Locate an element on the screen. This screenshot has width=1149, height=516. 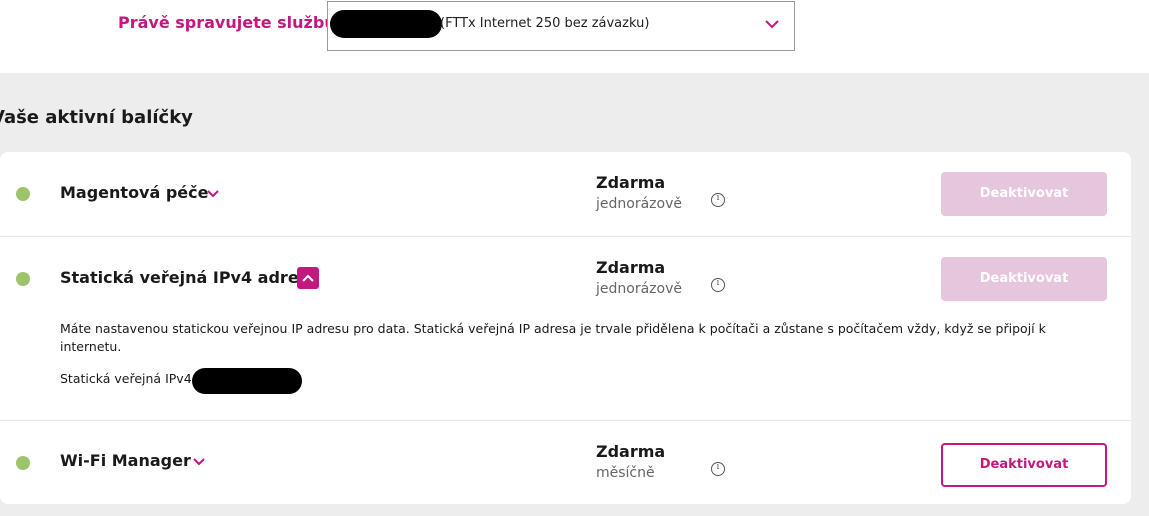
package-name: Wi-Fi Manager is located at coordinates (125, 460).